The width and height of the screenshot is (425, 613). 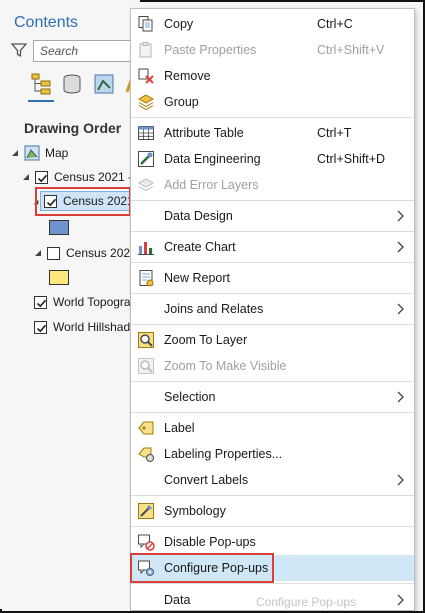 What do you see at coordinates (272, 159) in the screenshot?
I see `menu-item-data-engineering: Data Engineering Ctrl+Shift+D` at bounding box center [272, 159].